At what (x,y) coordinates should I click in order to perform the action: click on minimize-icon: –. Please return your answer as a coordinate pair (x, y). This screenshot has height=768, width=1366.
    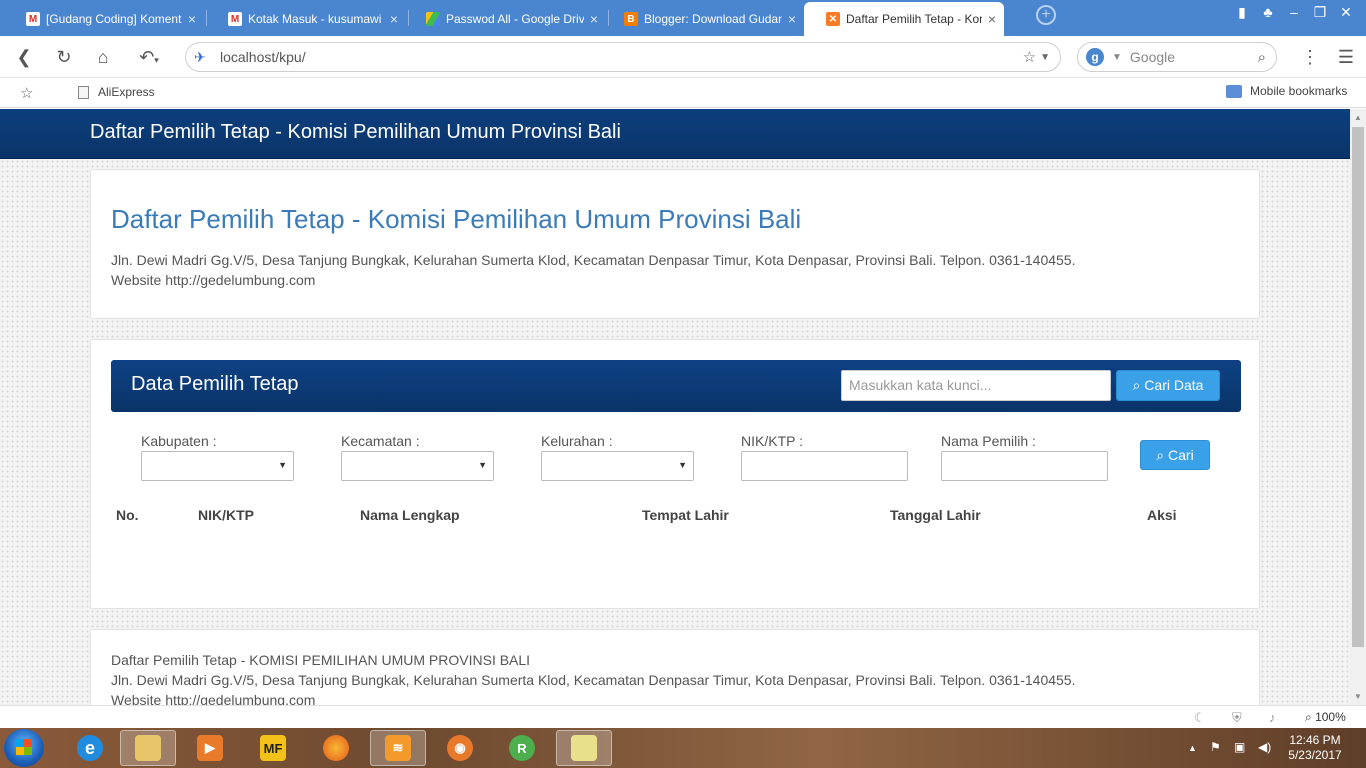
    Looking at the image, I should click on (1294, 12).